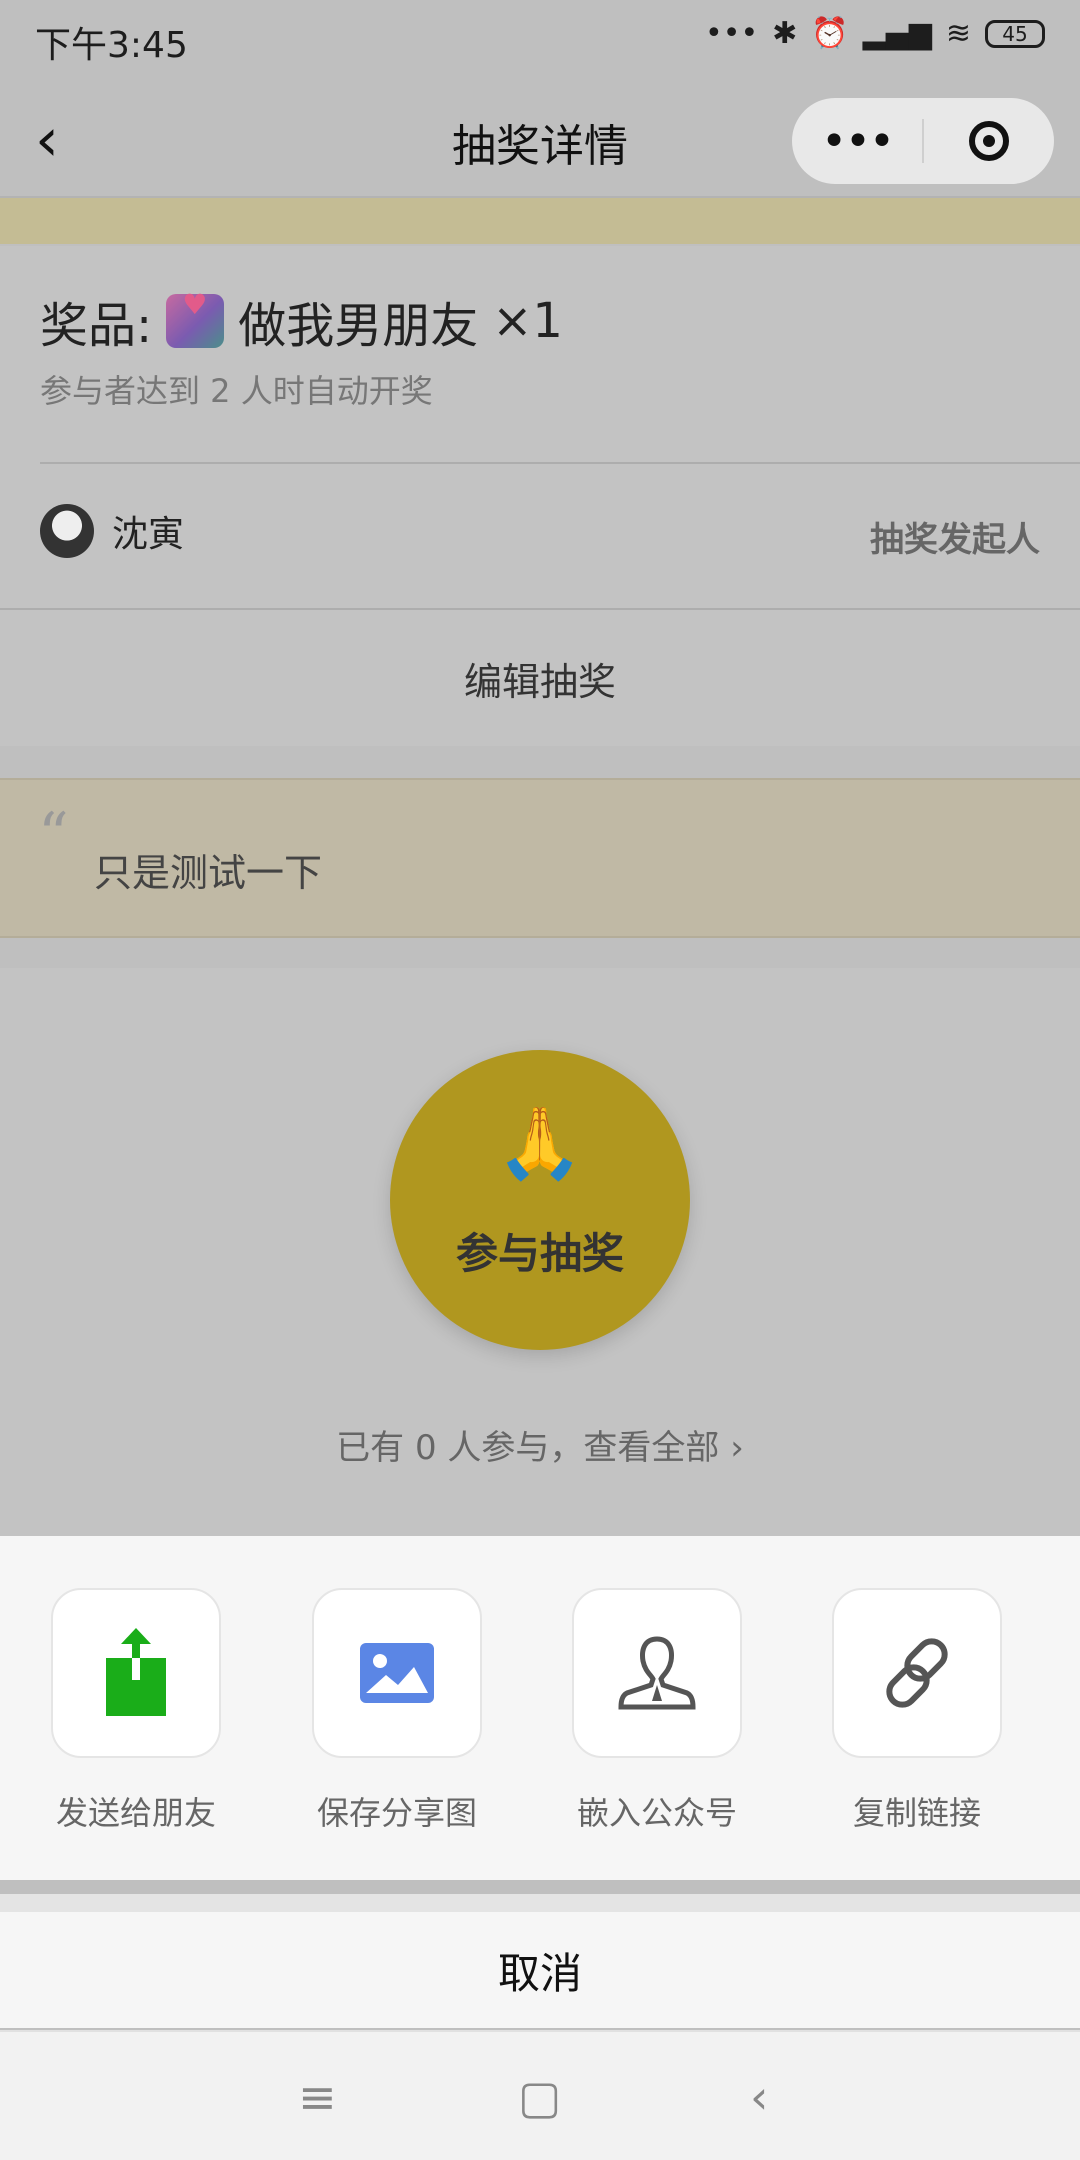 Image resolution: width=1080 pixels, height=2160 pixels. I want to click on save-share-image-label: 保存分享图, so click(396, 1813).